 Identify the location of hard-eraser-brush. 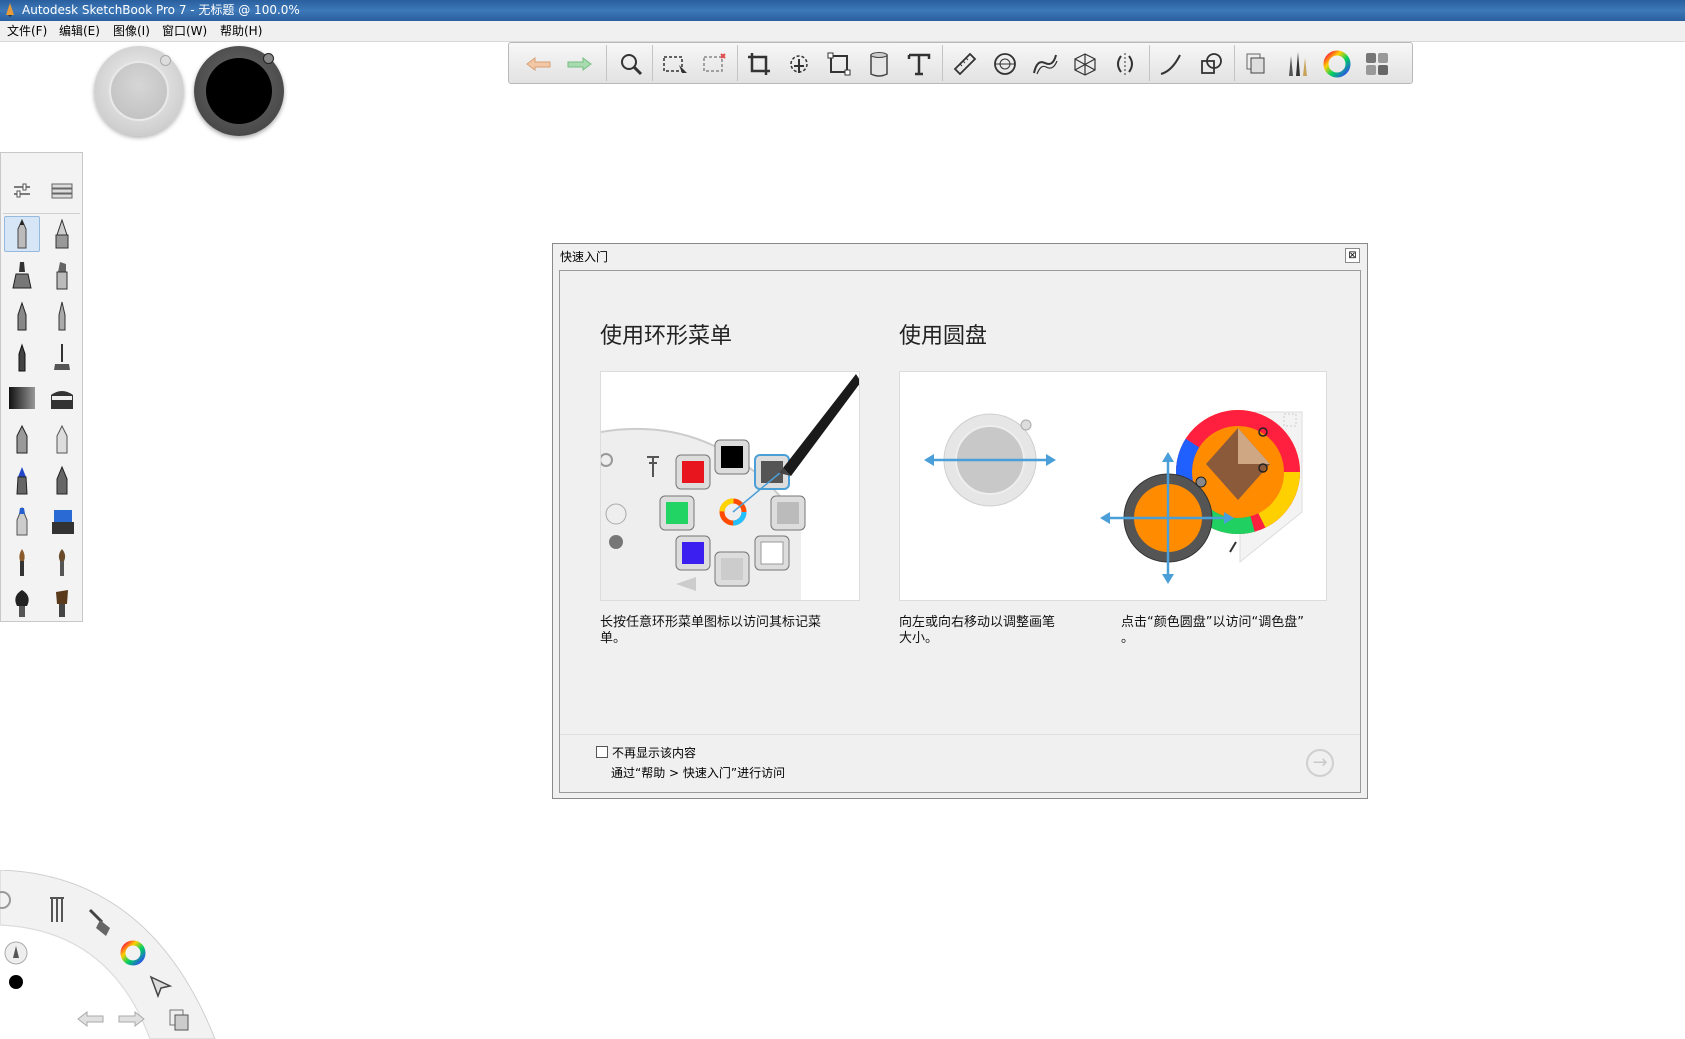
(62, 521).